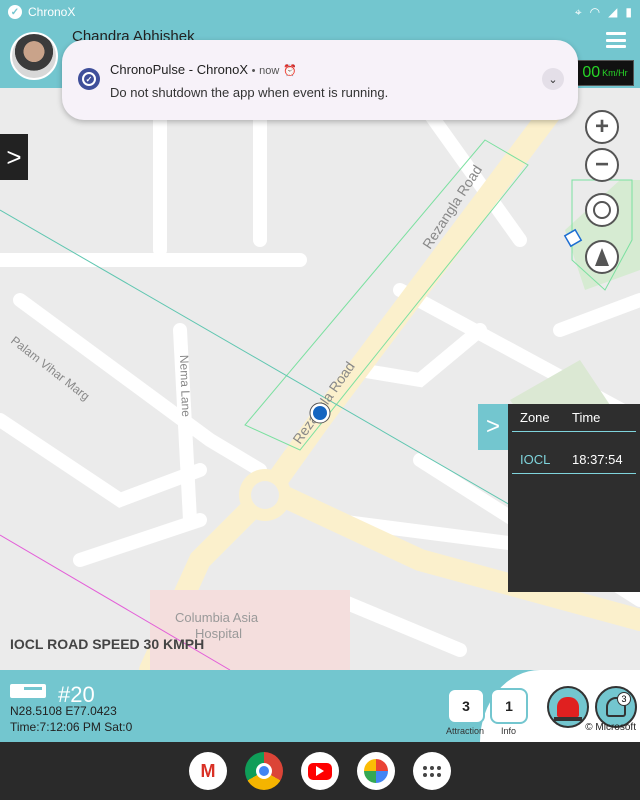 The height and width of the screenshot is (800, 640). Describe the element at coordinates (289, 71) in the screenshot. I see `alarm-icon: ⏰` at that location.